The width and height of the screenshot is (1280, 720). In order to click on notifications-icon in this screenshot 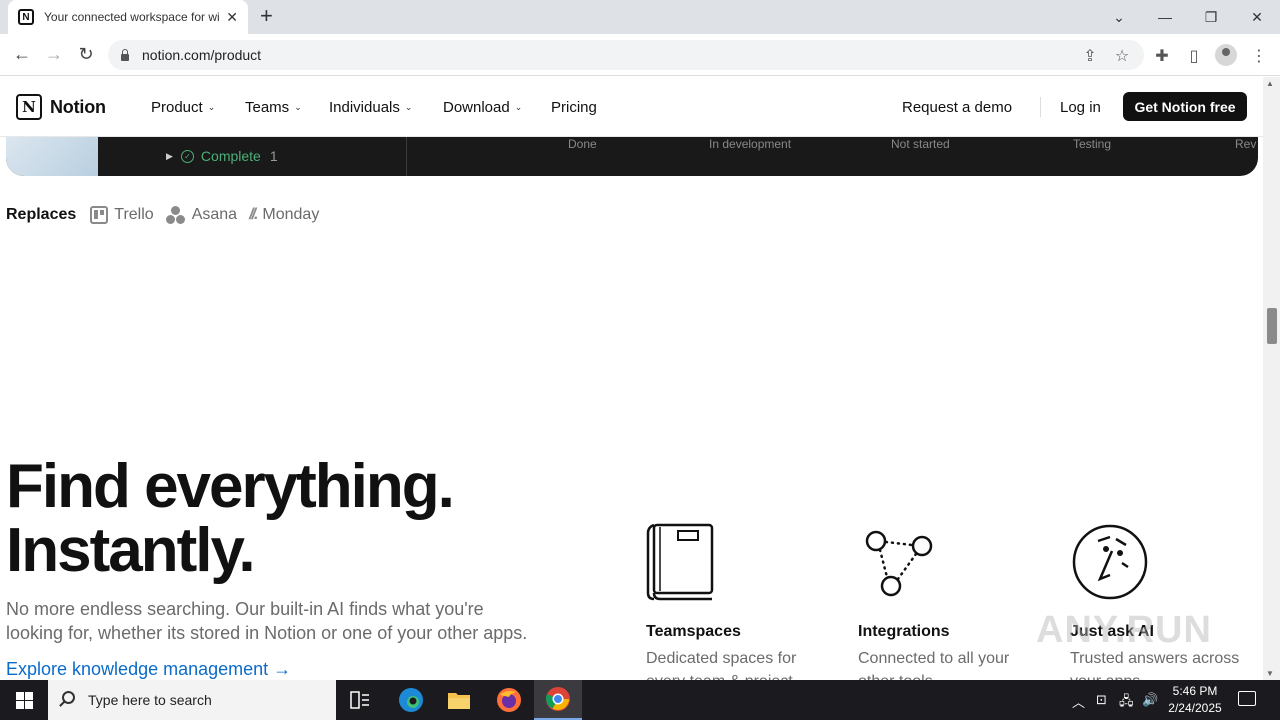, I will do `click(1247, 698)`.